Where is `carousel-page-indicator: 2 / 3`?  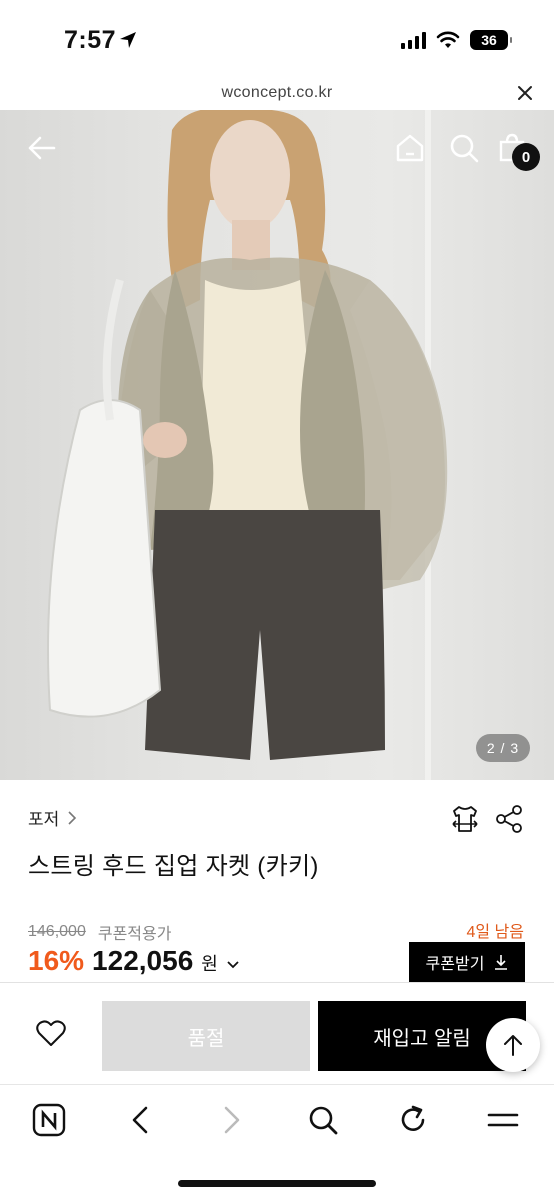 carousel-page-indicator: 2 / 3 is located at coordinates (503, 748).